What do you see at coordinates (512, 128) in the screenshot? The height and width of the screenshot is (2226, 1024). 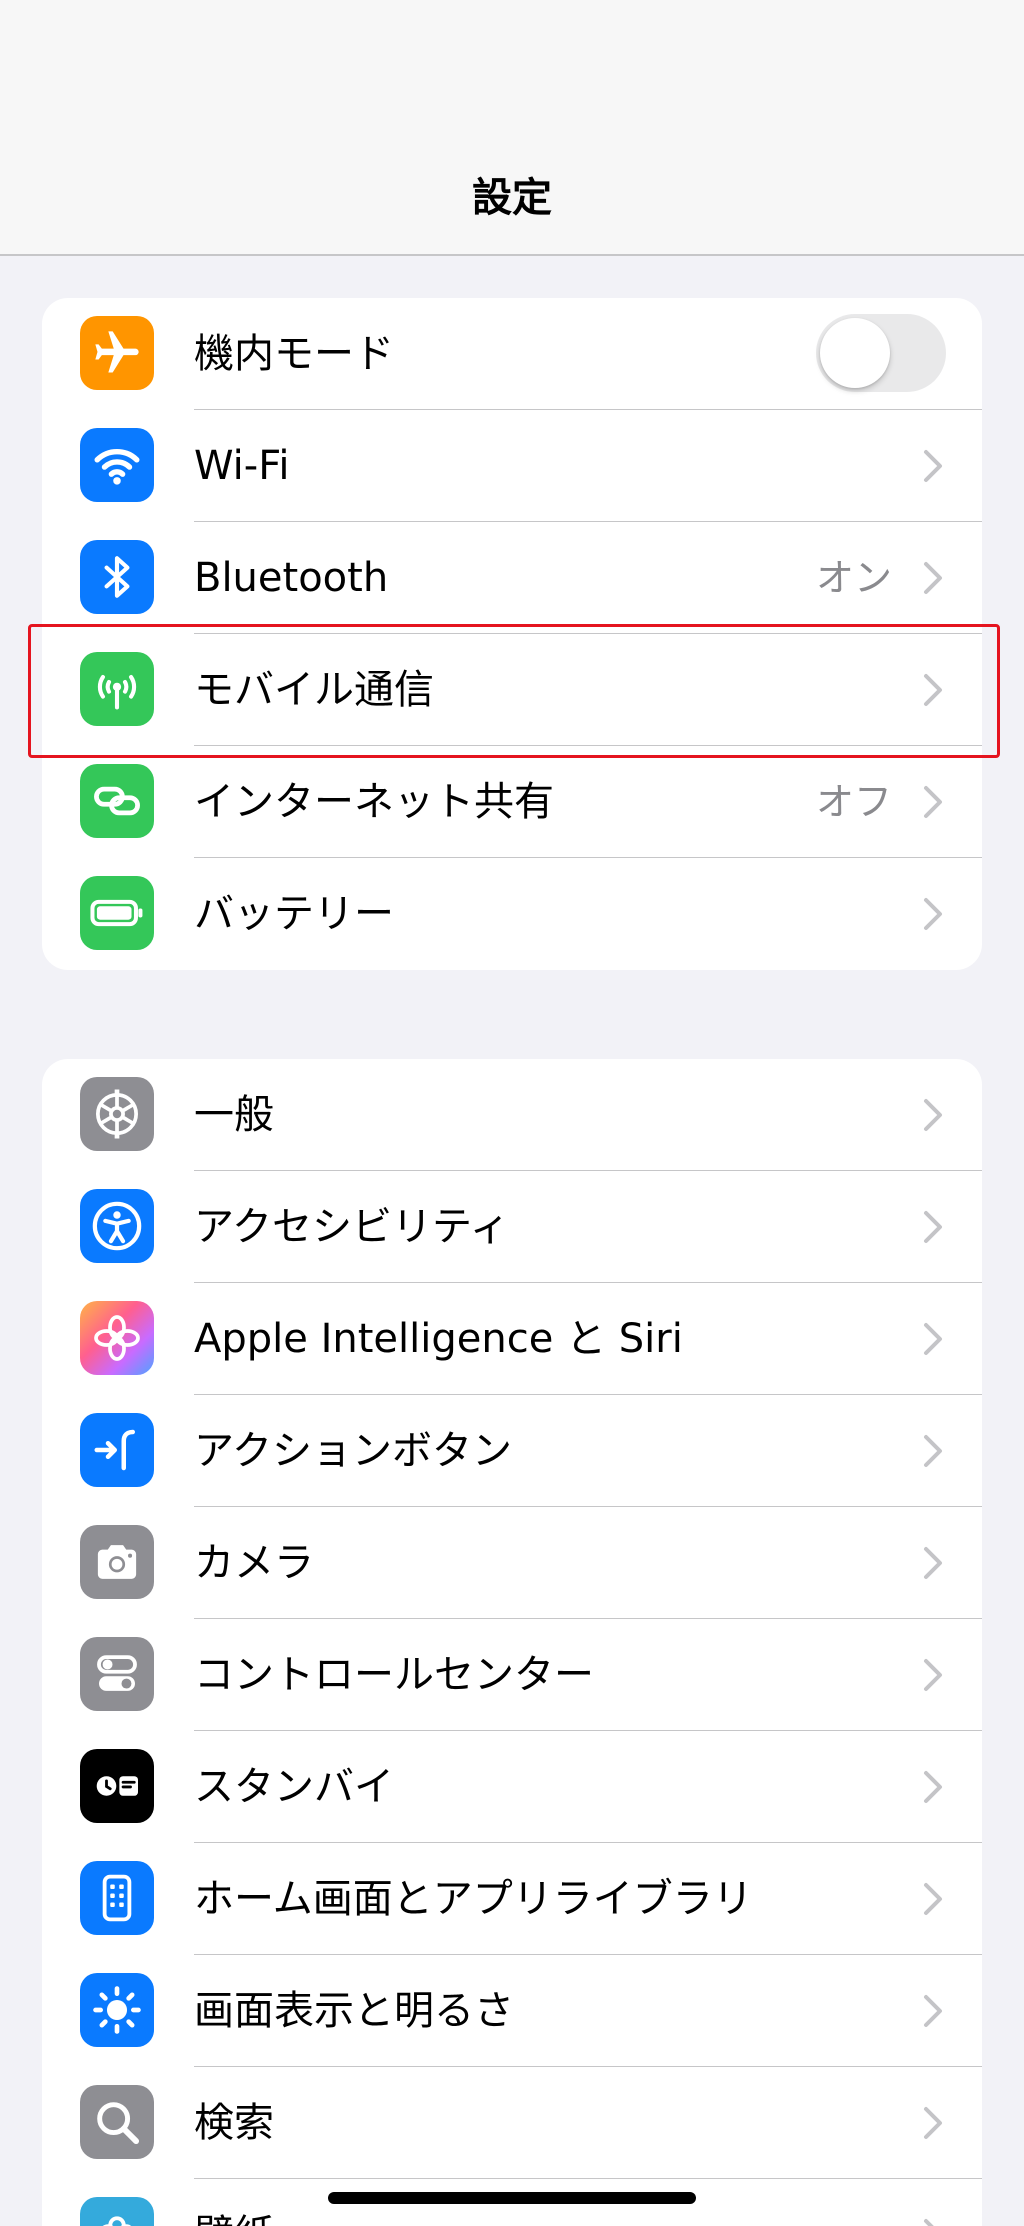 I see `navigation-bar: 設定` at bounding box center [512, 128].